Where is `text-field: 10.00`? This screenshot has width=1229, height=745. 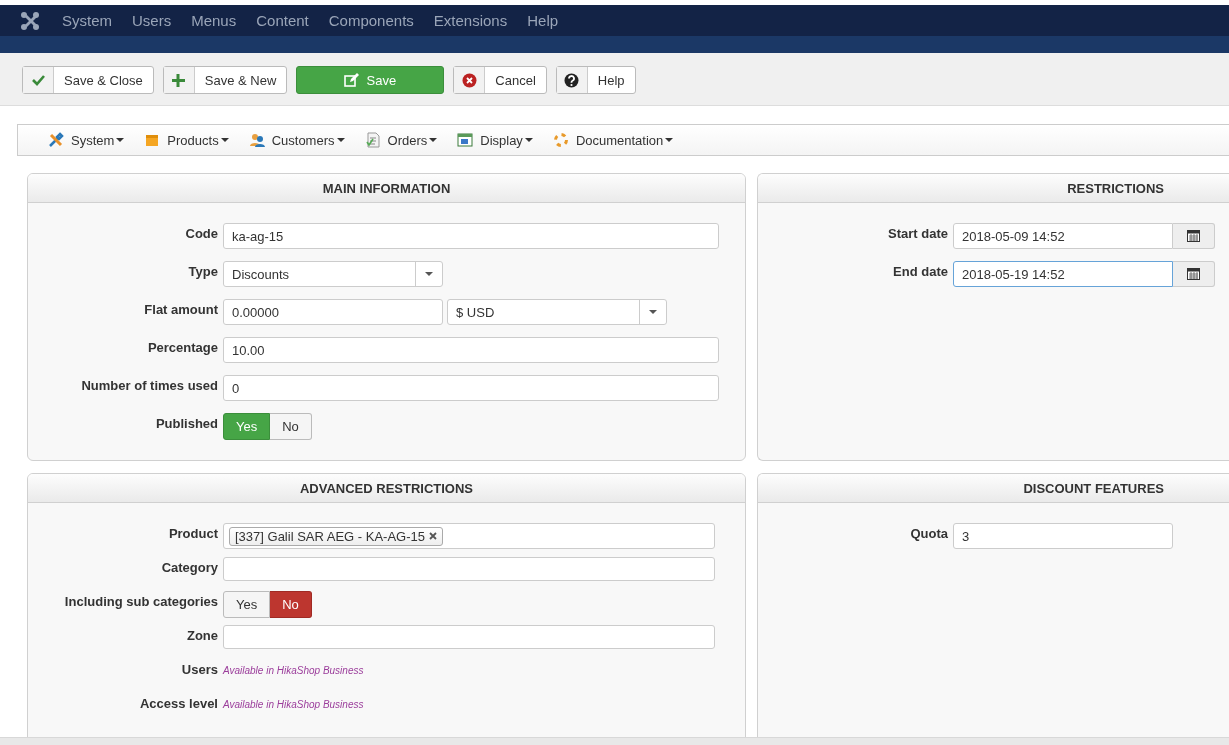
text-field: 10.00 is located at coordinates (471, 350).